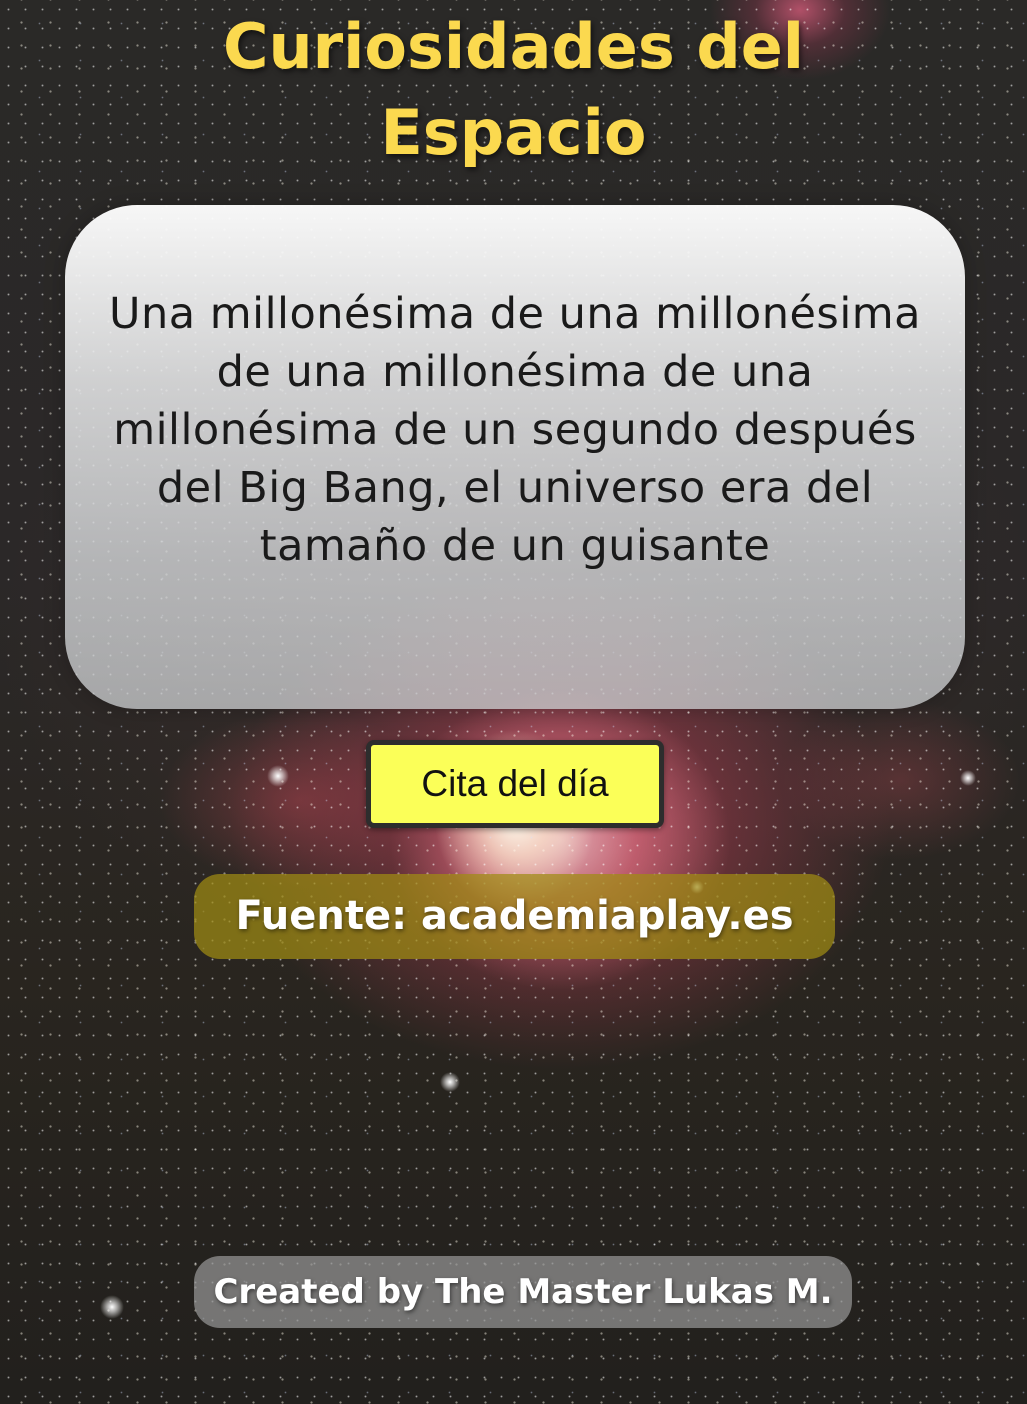  Describe the element at coordinates (513, 132) in the screenshot. I see `page-title-line-2: Espacio` at that location.